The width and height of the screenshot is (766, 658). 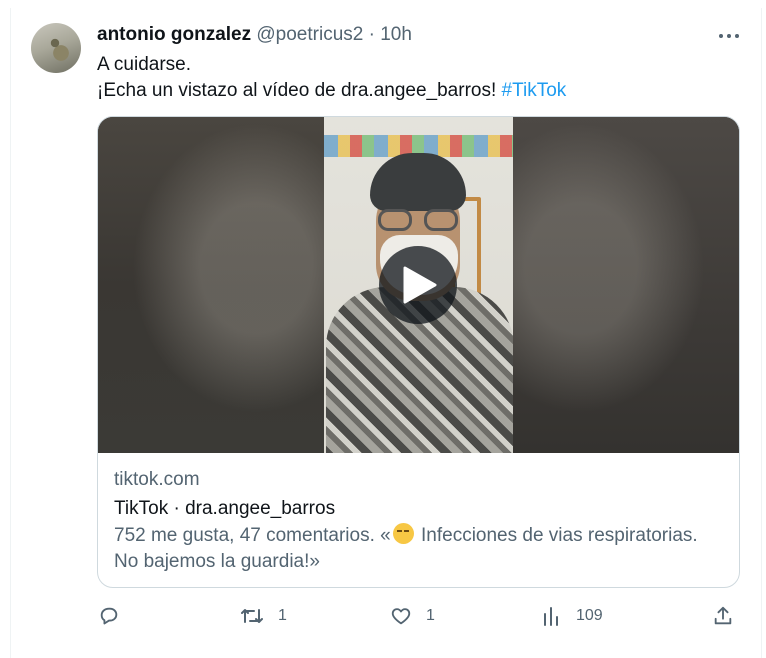 What do you see at coordinates (252, 535) in the screenshot?
I see `card-desc-start: 752 me gusta, 47 comentarios. «` at bounding box center [252, 535].